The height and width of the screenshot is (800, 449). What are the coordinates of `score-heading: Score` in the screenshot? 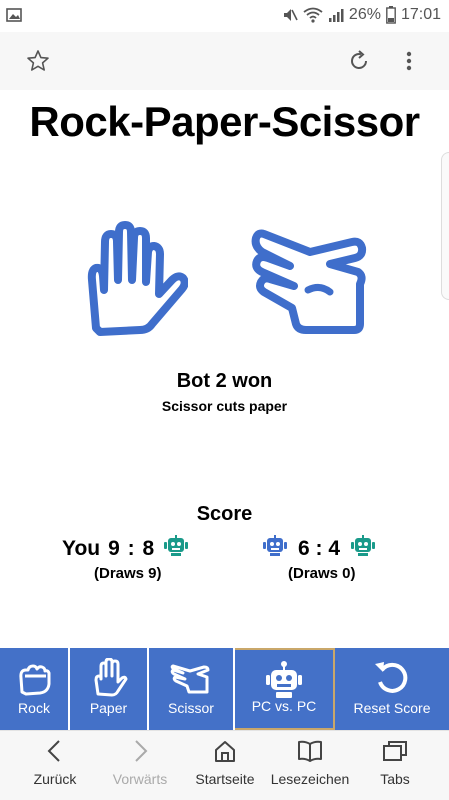 It's located at (224, 514).